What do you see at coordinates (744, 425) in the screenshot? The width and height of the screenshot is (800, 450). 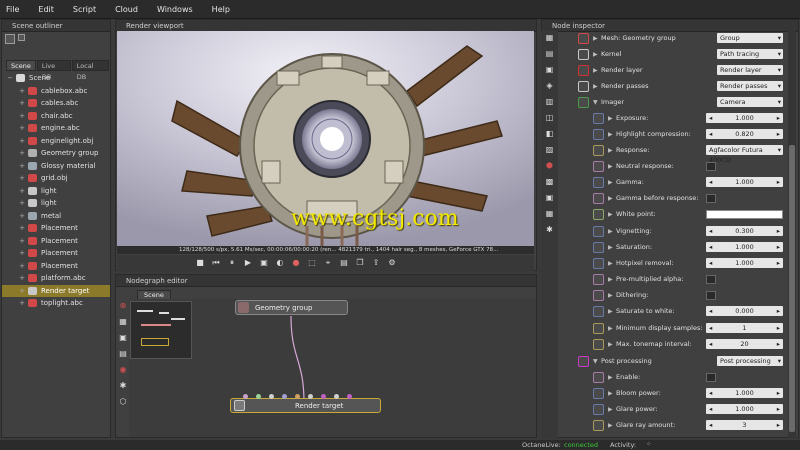 I see `number-field: ◂ 3 ▸` at bounding box center [744, 425].